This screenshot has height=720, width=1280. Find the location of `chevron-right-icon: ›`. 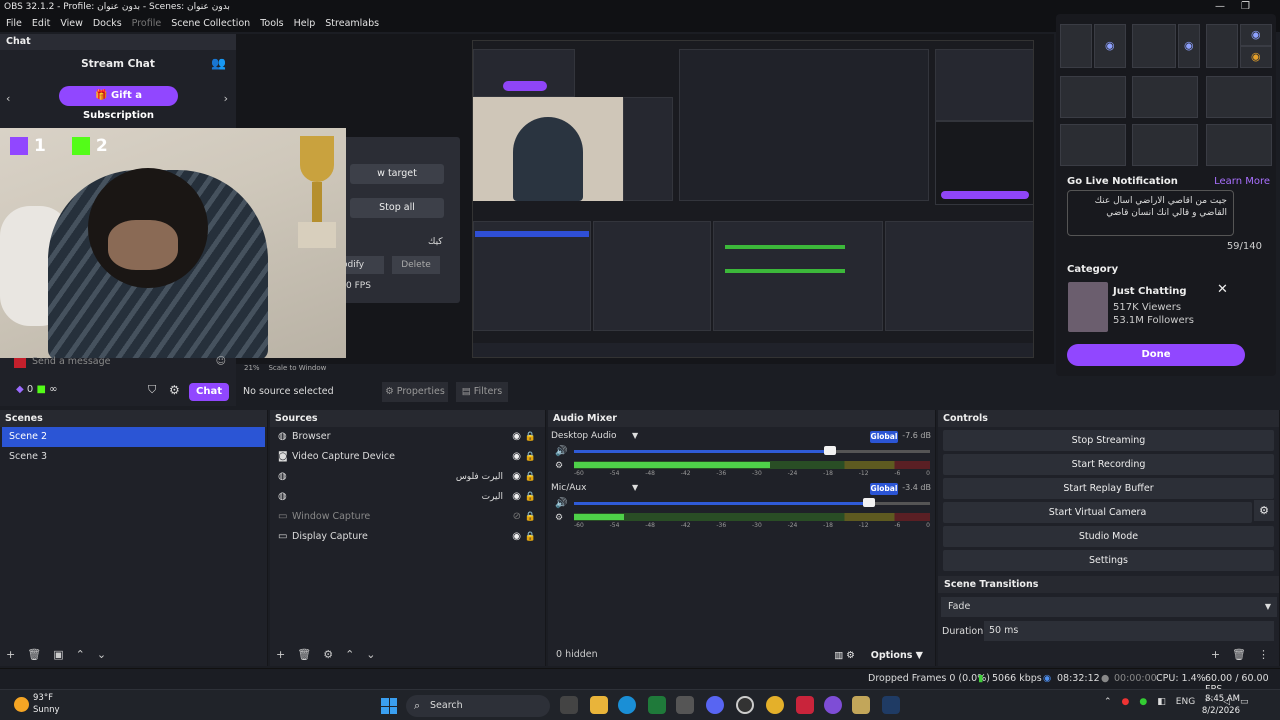

chevron-right-icon: › is located at coordinates (226, 98).